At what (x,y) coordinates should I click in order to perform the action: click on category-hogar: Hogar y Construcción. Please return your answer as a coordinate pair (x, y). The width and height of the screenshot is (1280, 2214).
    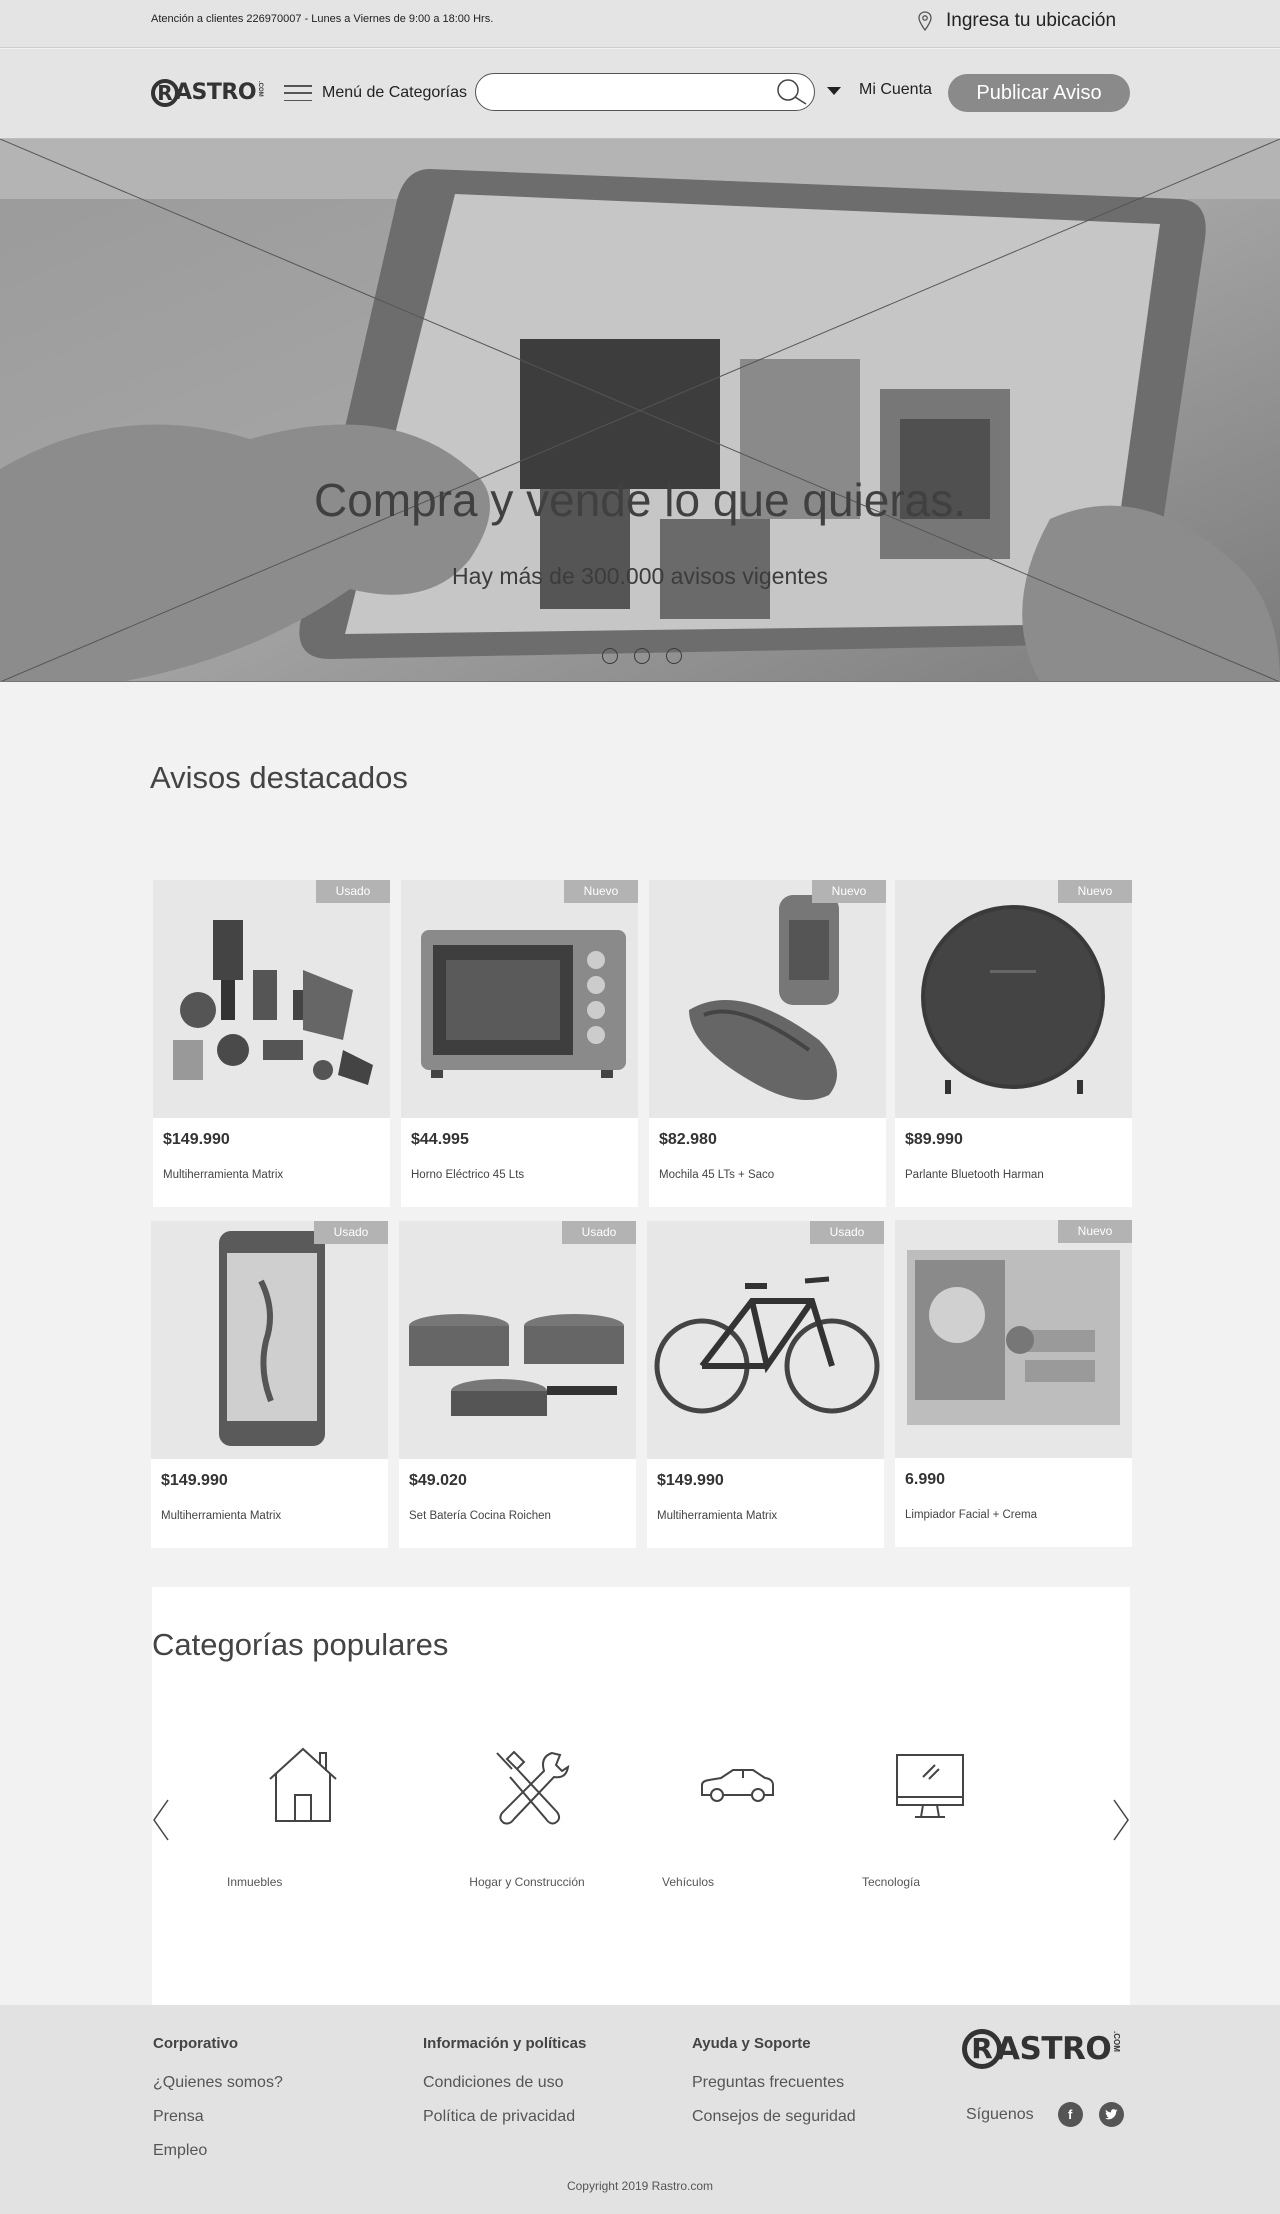
    Looking at the image, I should click on (527, 1818).